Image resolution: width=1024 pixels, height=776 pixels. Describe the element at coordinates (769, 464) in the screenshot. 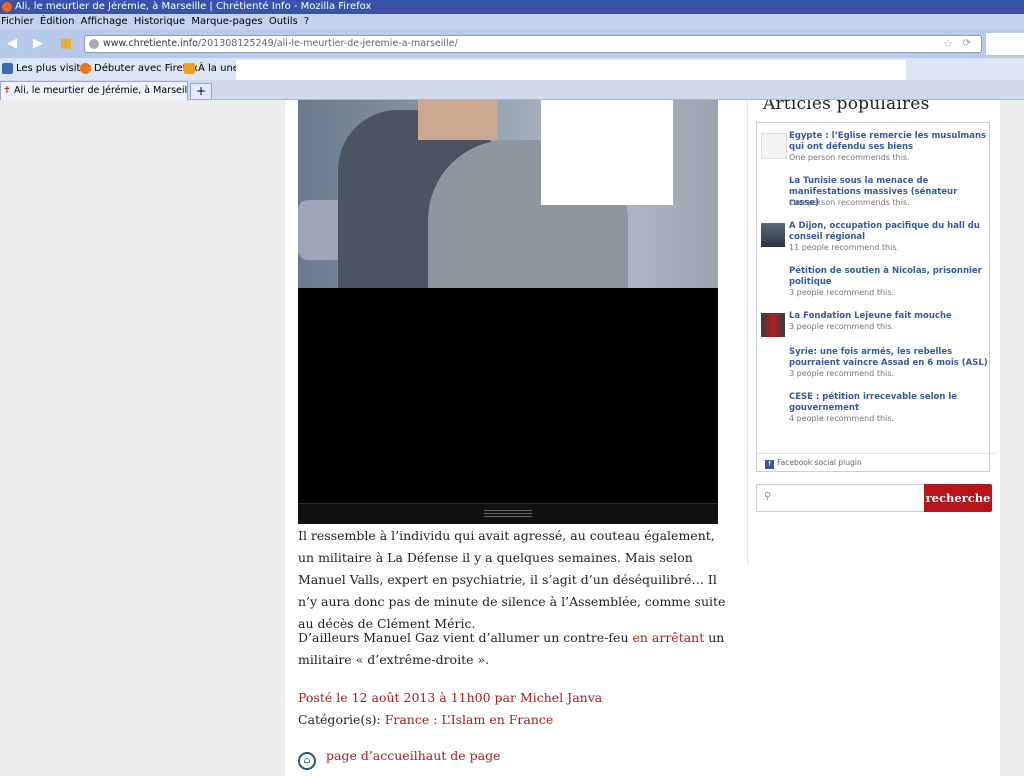

I see `facebook-icon: f` at that location.